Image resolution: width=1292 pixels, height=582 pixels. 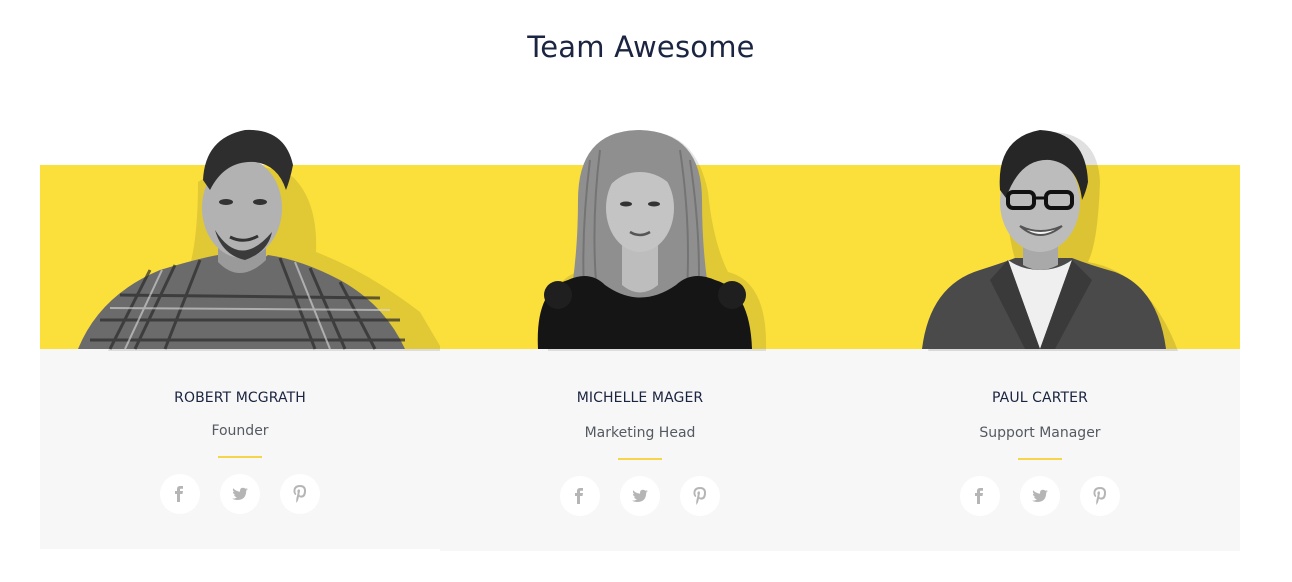 I want to click on member-name: ROBERT MCGRATH, so click(x=240, y=398).